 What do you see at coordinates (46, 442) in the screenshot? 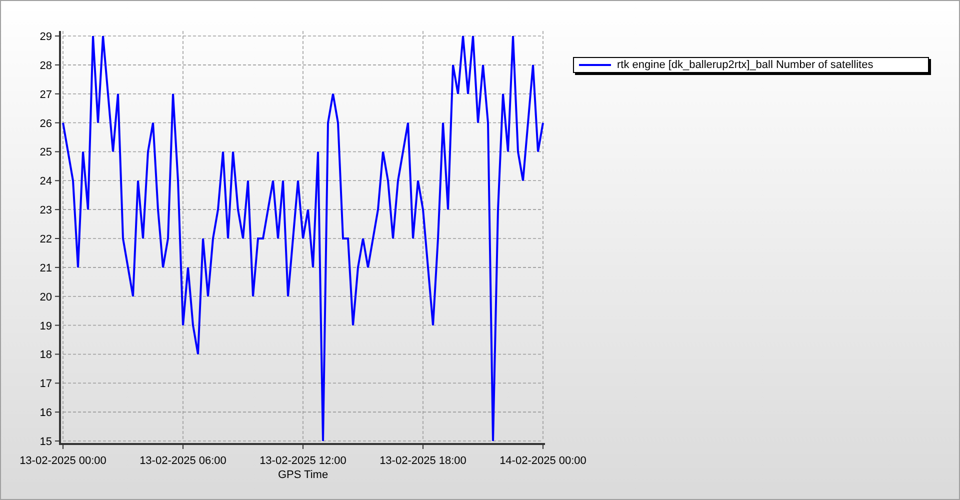
I see `y-tick-label: 15` at bounding box center [46, 442].